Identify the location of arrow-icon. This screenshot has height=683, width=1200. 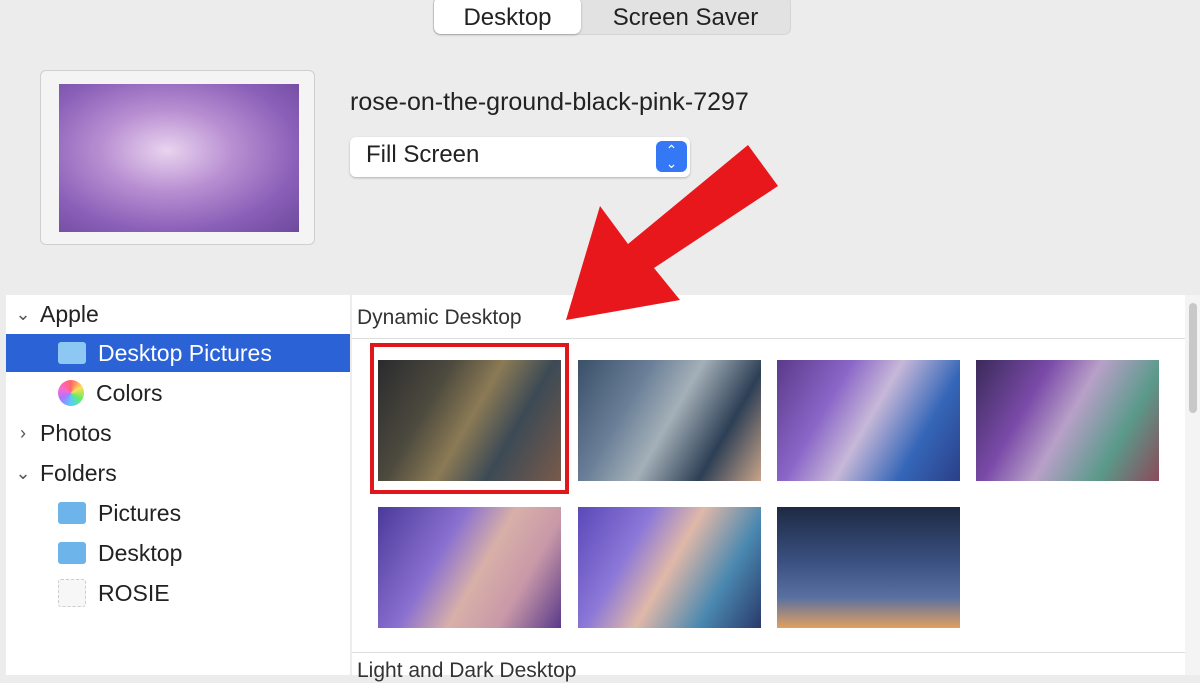
(672, 232).